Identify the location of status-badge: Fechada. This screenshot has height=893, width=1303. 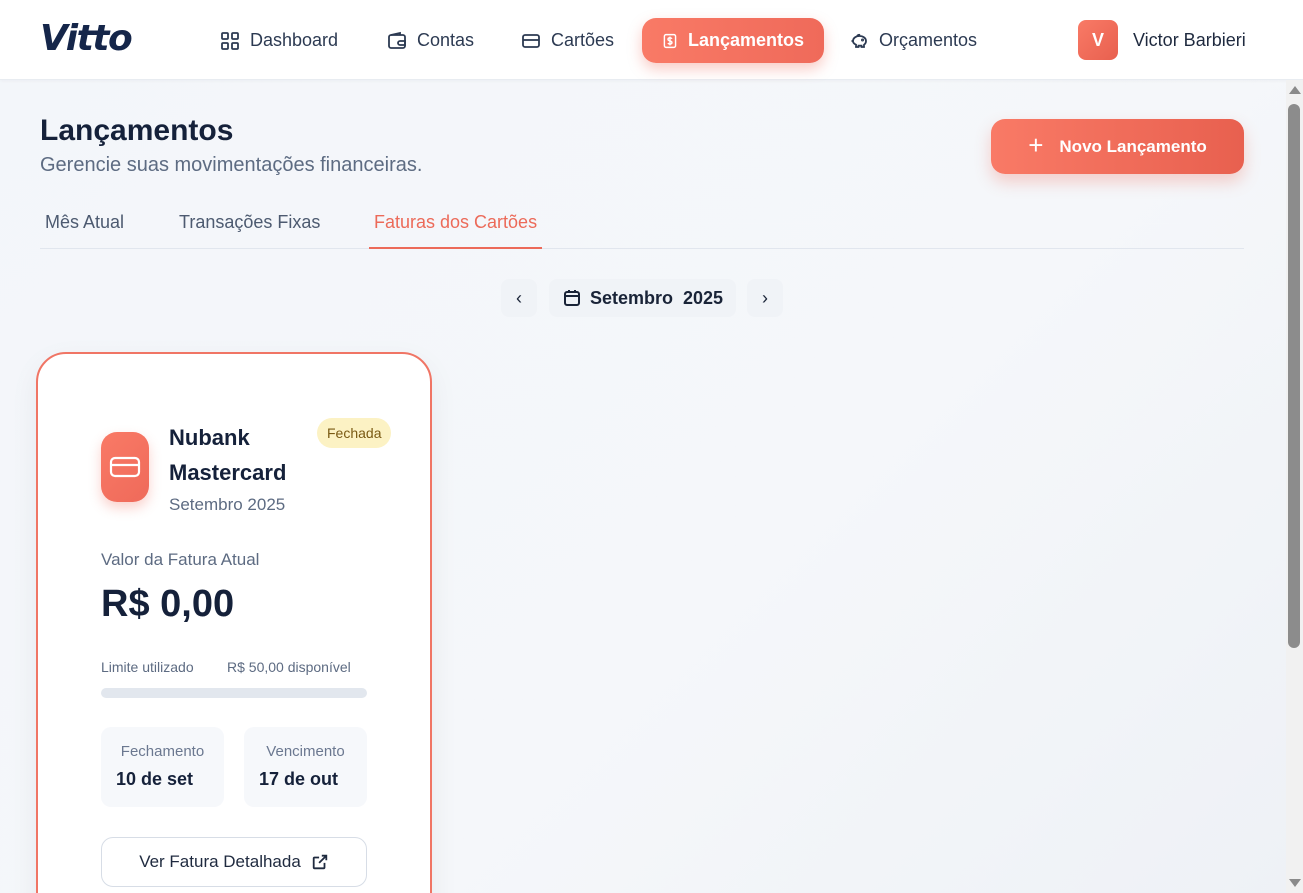
(354, 433).